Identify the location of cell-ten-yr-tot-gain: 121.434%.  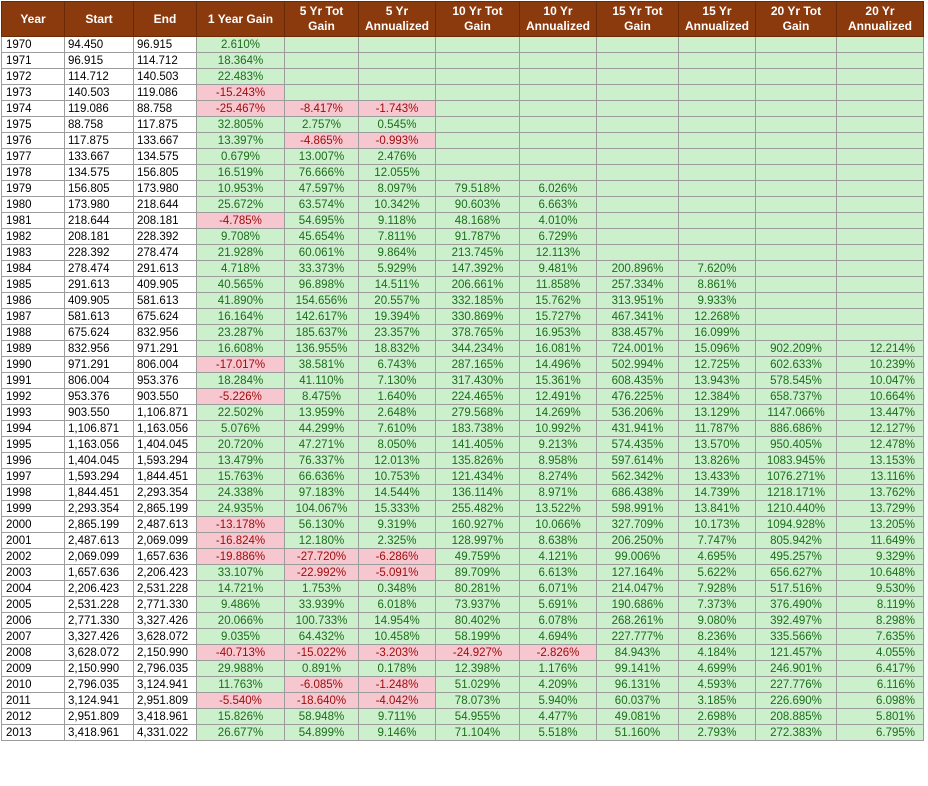
(477, 476).